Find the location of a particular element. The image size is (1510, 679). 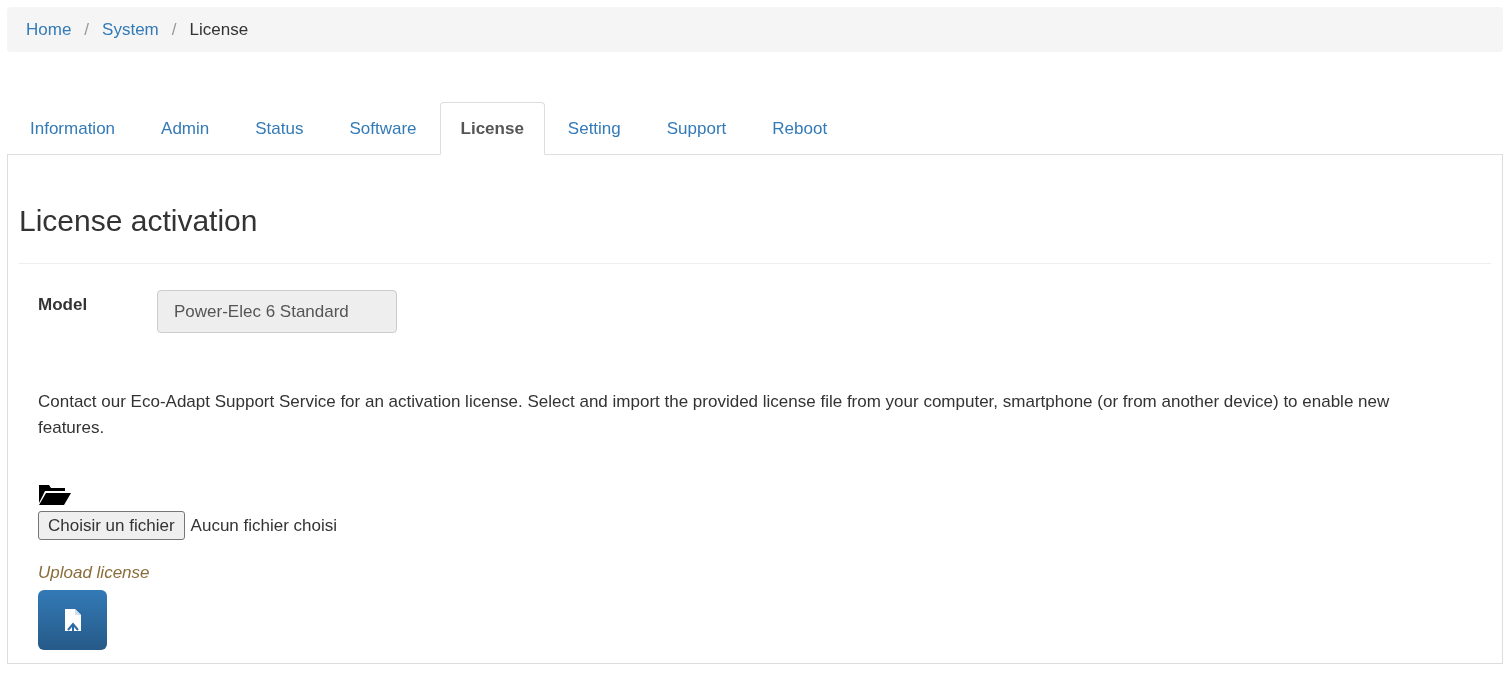

upload-label: Upload license is located at coordinates (94, 573).